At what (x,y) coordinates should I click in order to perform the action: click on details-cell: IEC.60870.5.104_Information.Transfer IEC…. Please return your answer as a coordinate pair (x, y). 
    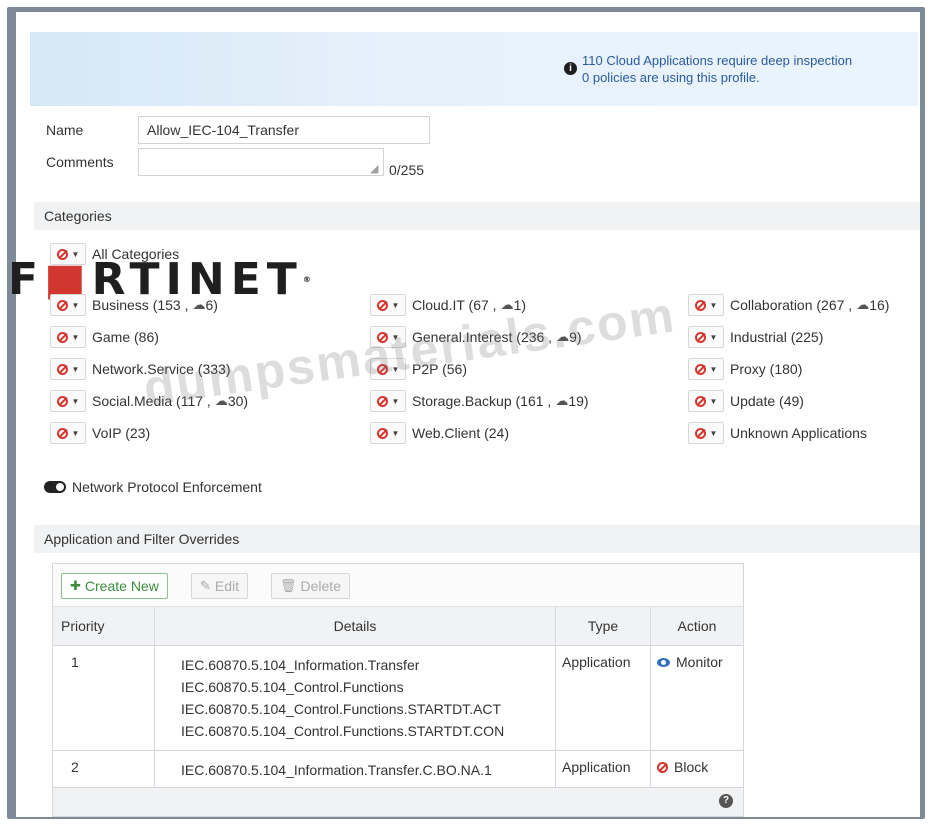
    Looking at the image, I should click on (355, 698).